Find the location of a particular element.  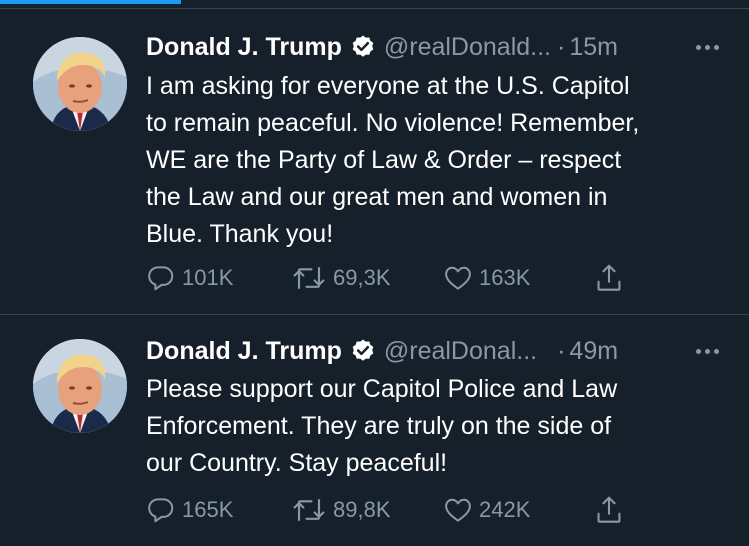

like-button: 242K is located at coordinates (486, 510).